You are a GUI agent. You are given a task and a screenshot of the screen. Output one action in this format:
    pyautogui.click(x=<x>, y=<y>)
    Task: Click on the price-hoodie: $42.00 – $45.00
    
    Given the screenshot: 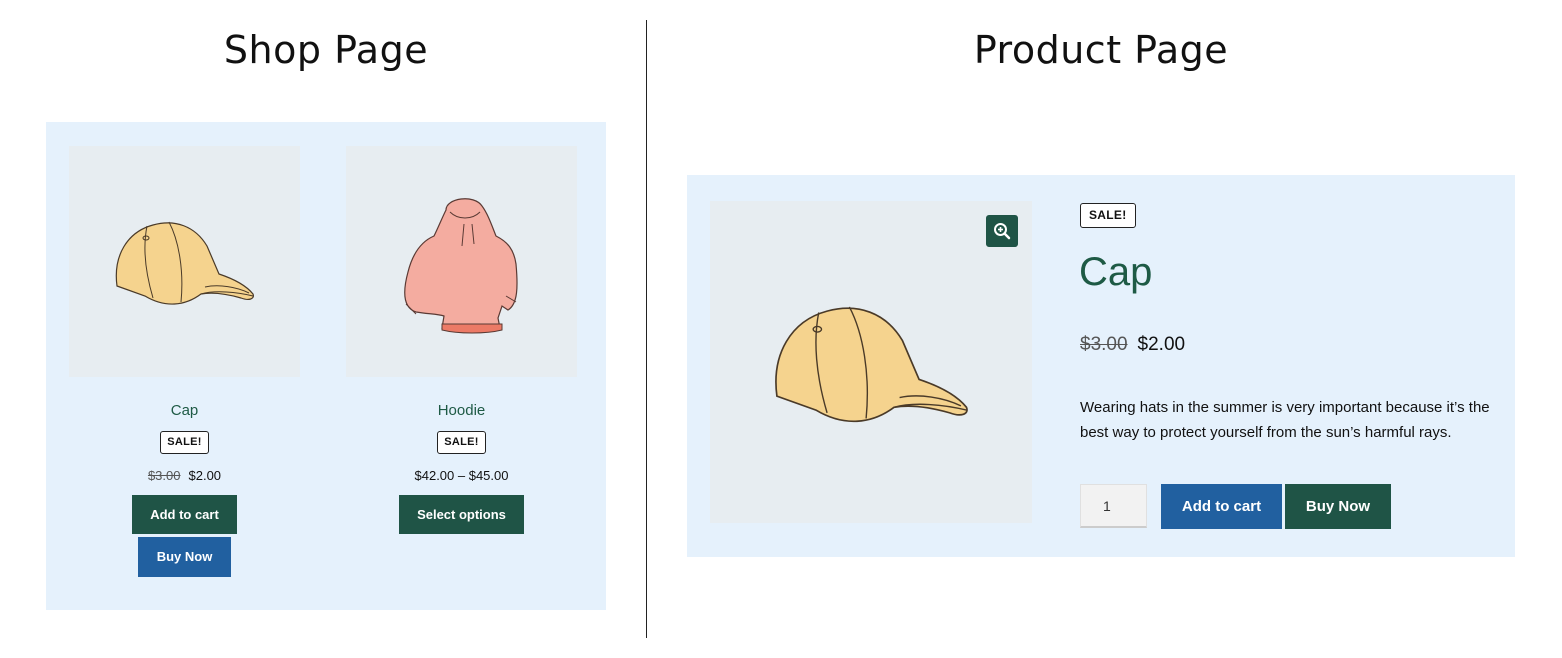 What is the action you would take?
    pyautogui.click(x=461, y=476)
    